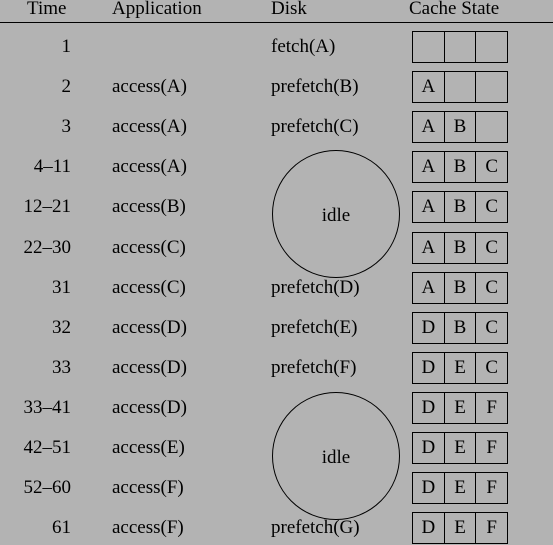  I want to click on time-cell: 1, so click(66, 46).